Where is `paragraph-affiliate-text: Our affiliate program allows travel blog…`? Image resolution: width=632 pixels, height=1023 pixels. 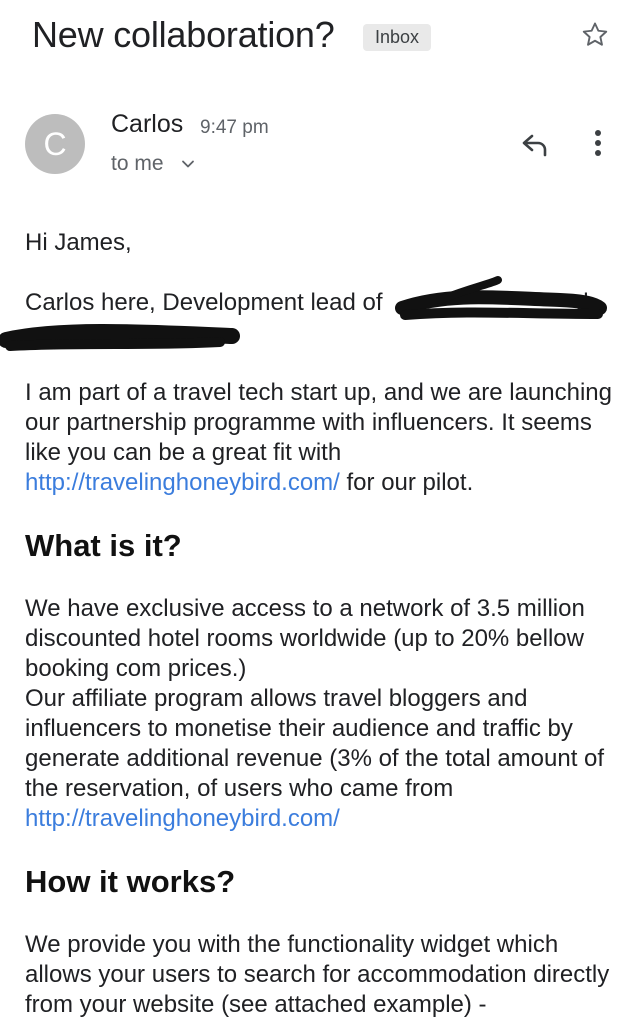
paragraph-affiliate-text: Our affiliate program allows travel blog… is located at coordinates (315, 743).